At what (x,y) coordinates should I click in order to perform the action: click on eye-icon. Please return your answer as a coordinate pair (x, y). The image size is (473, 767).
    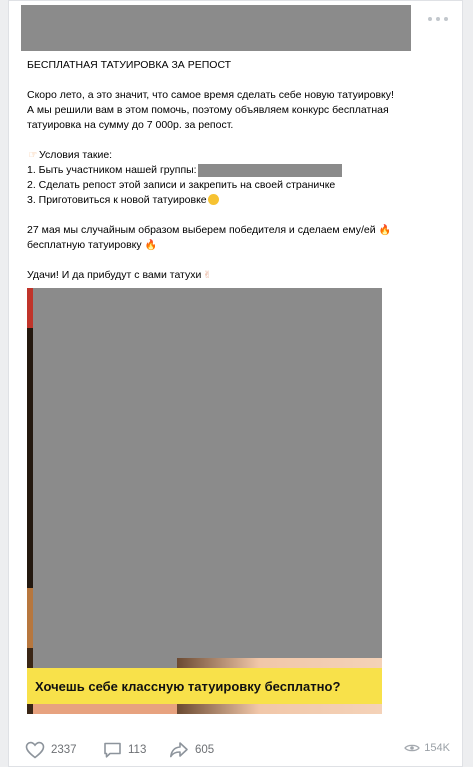
    Looking at the image, I should click on (412, 748).